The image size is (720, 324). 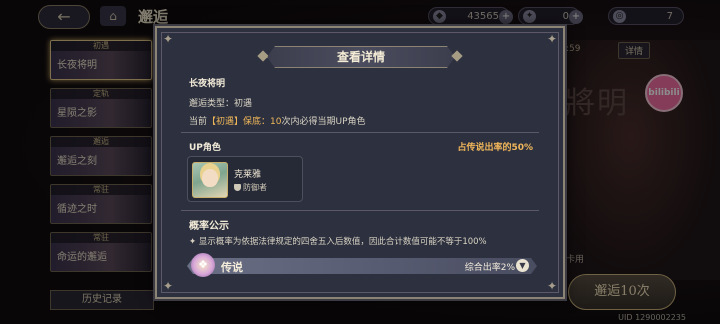 I want to click on pity-info: 当前【初遇】保底：10次内必得当期UP角色, so click(x=277, y=120).